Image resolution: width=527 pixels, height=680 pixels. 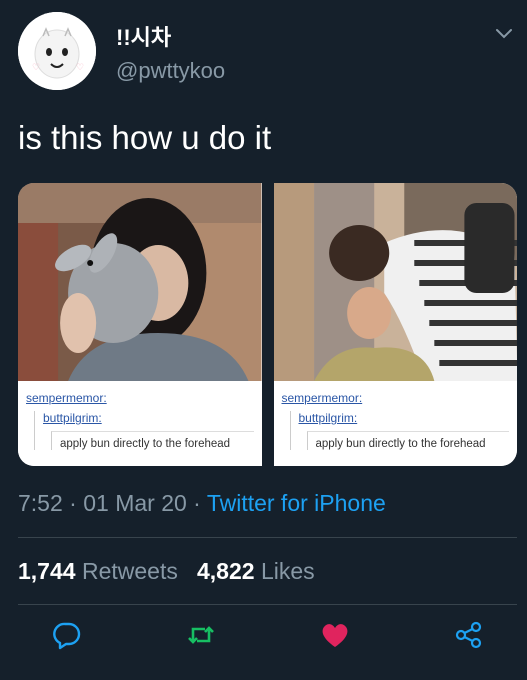 I want to click on retweets-stat: 1,744 Retweets, so click(x=98, y=571).